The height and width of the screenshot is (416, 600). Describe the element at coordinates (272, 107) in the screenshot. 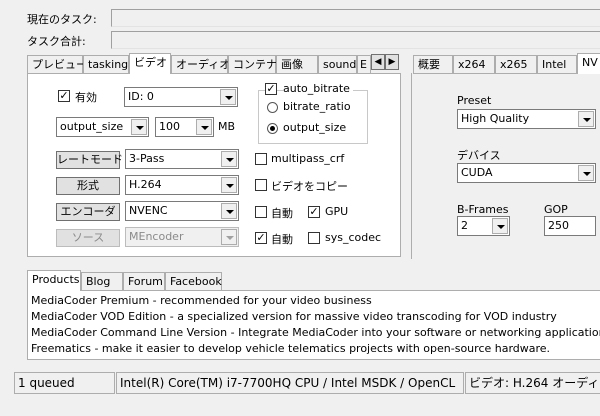

I see `bitrate-ratio-radio` at that location.